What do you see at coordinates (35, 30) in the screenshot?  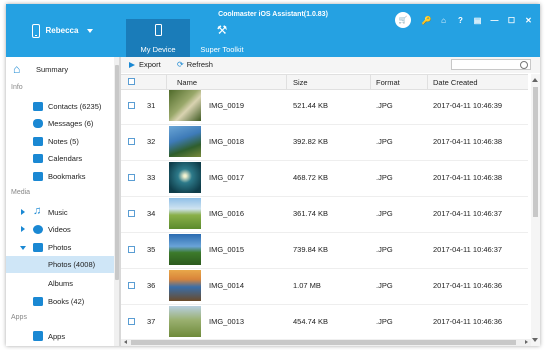 I see `phone-icon` at bounding box center [35, 30].